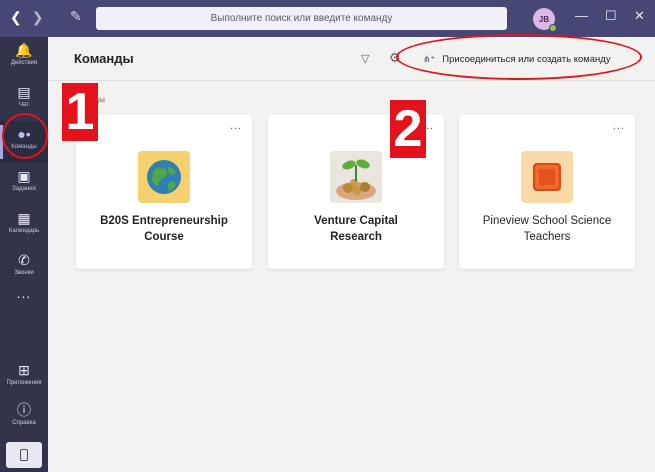  I want to click on rail-item-apps: ⊞ Приложения, so click(24, 378).